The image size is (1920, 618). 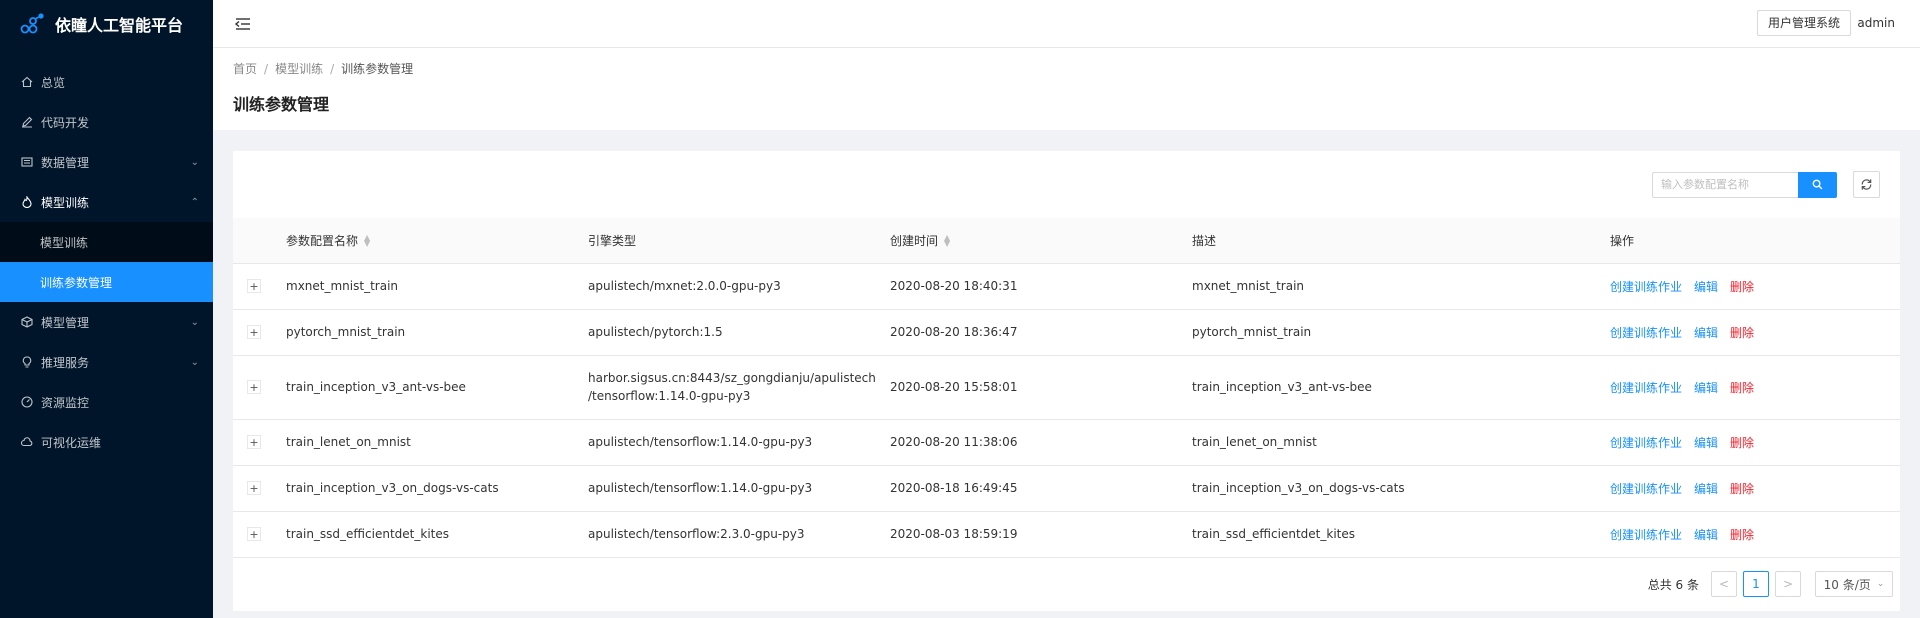 What do you see at coordinates (1803, 23) in the screenshot?
I see `user-management-button: 用户管理系统` at bounding box center [1803, 23].